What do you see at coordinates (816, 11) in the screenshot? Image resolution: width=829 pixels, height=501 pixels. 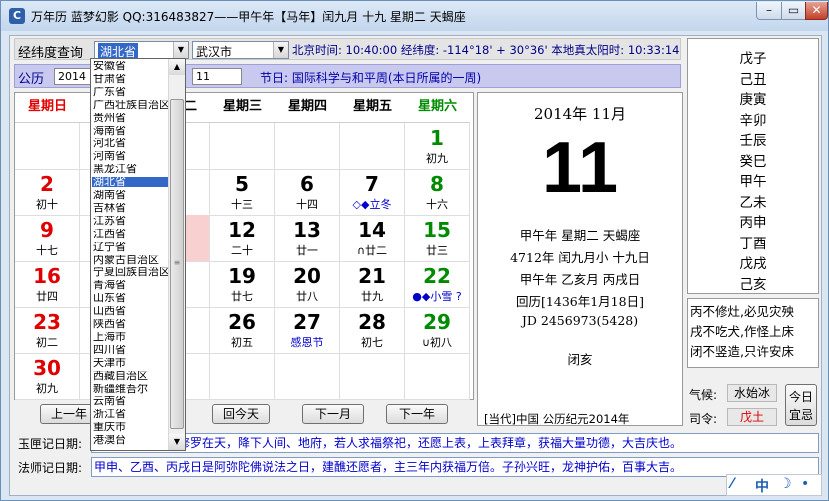 I see `close-button: ✕` at bounding box center [816, 11].